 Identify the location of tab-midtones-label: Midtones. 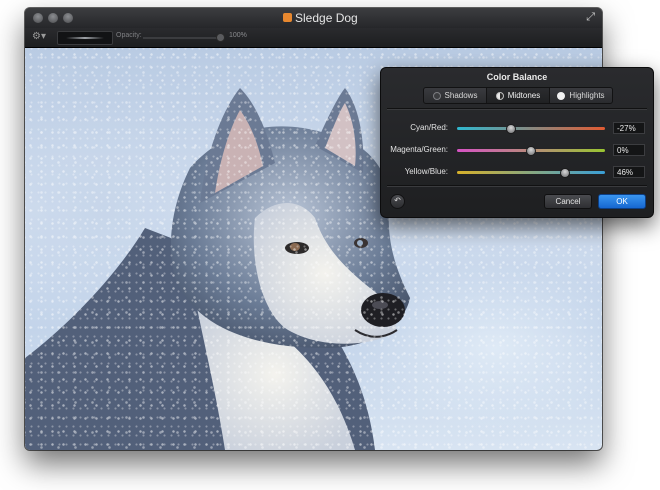
(524, 95).